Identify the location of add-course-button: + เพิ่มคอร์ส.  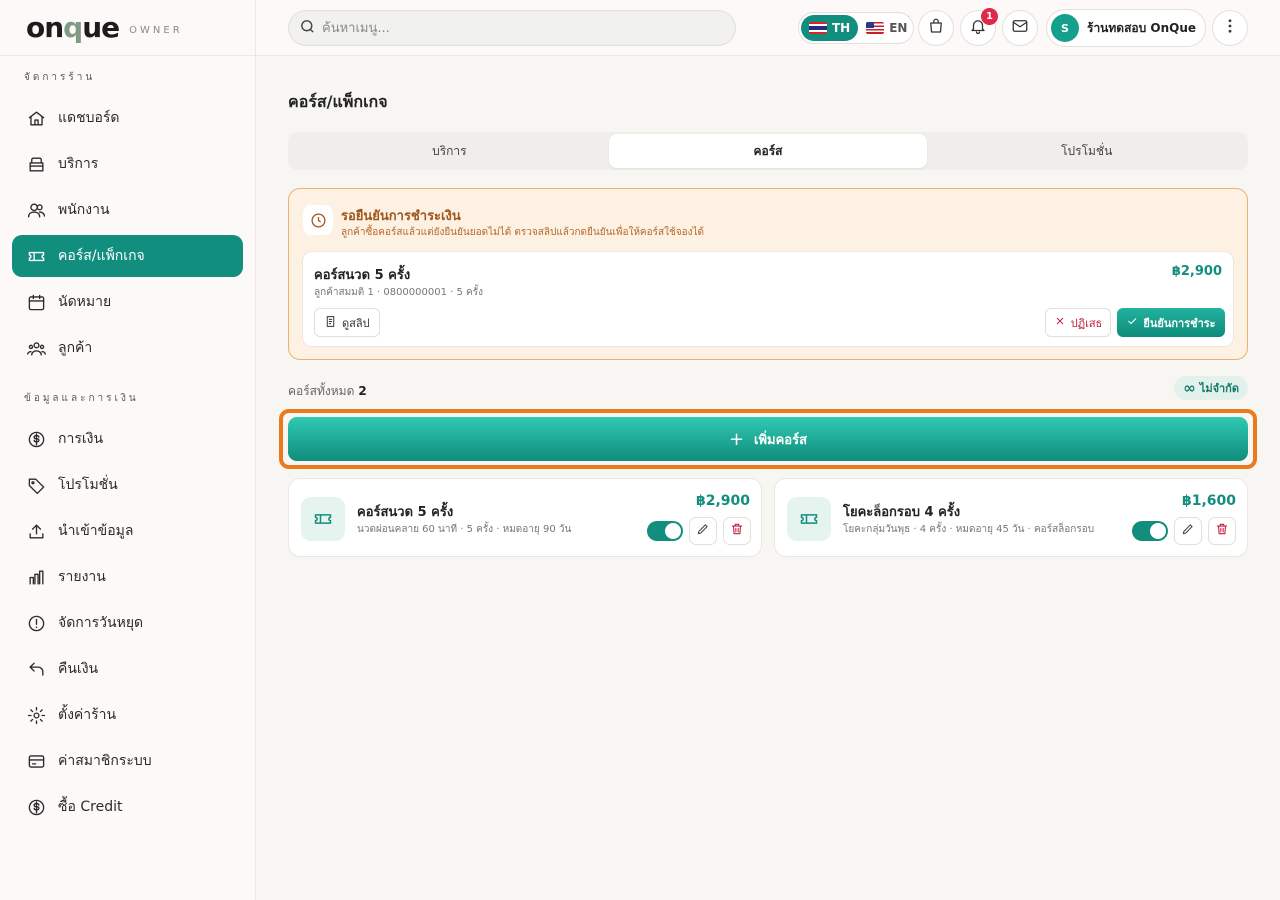
(768, 439).